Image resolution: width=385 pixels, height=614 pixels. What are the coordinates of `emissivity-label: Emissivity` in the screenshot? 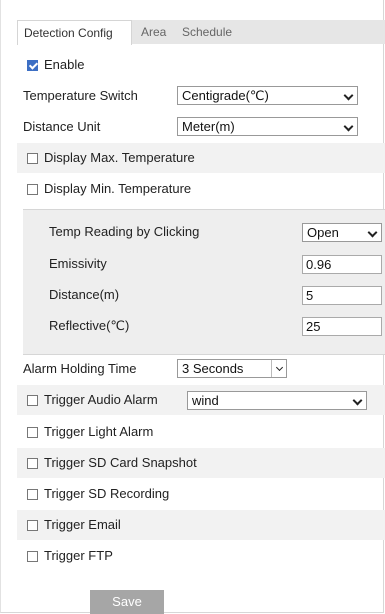 It's located at (78, 263).